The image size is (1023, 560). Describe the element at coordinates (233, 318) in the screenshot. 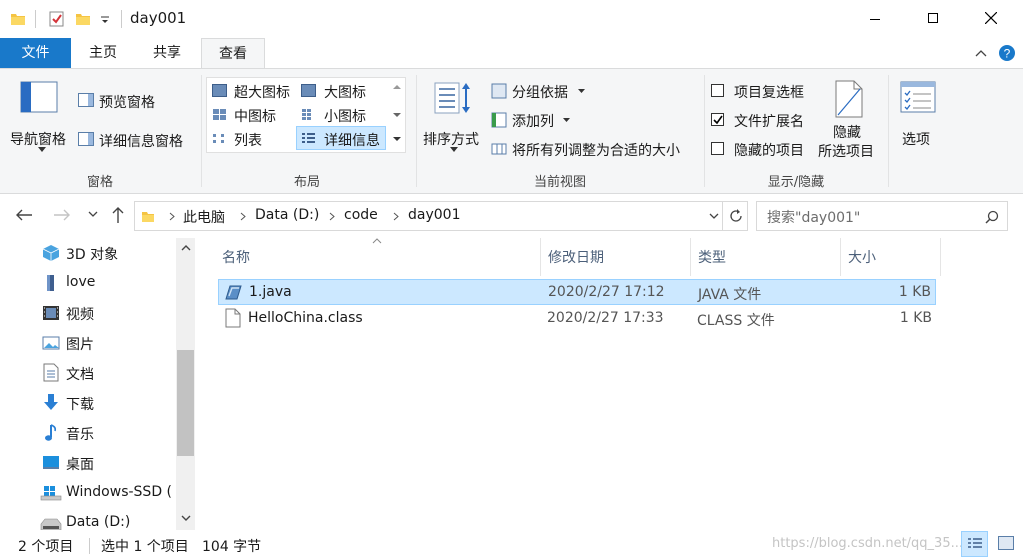

I see `class-file-icon` at that location.